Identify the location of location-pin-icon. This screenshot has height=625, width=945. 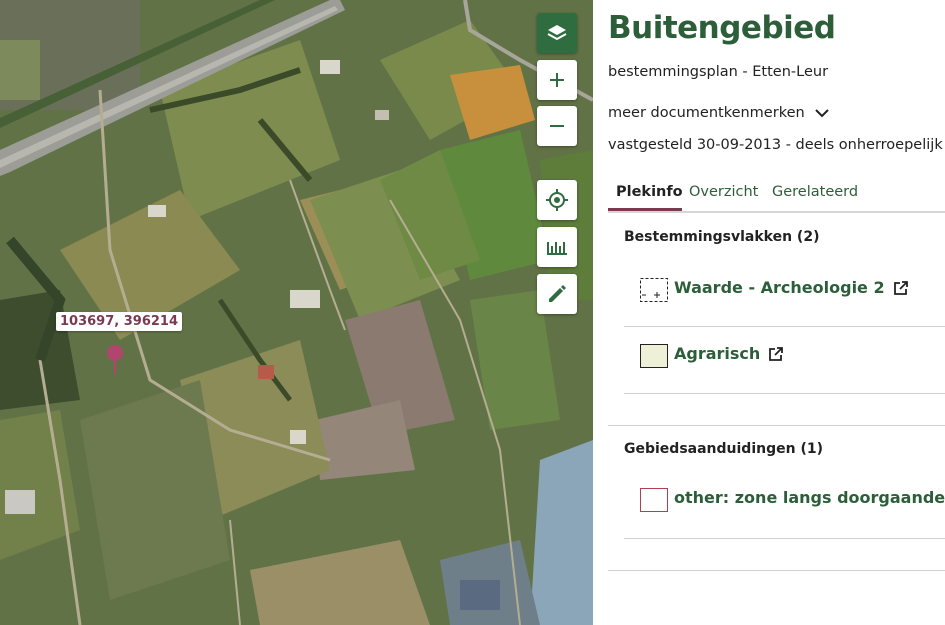
(115, 359).